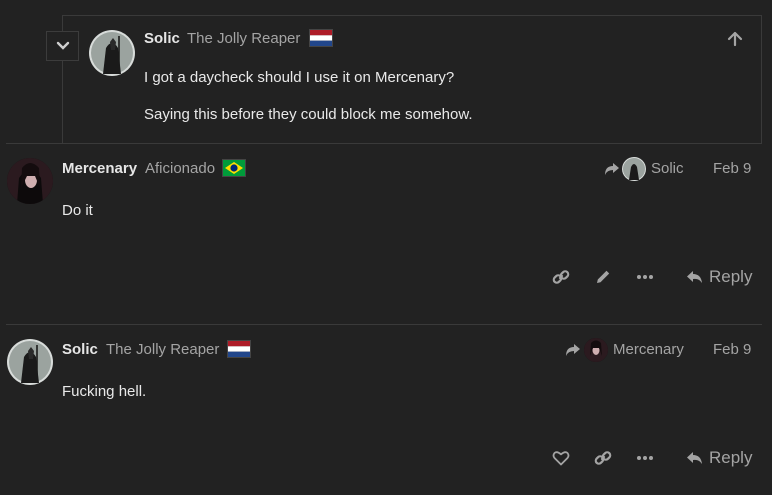  I want to click on chevron-down-icon, so click(62, 45).